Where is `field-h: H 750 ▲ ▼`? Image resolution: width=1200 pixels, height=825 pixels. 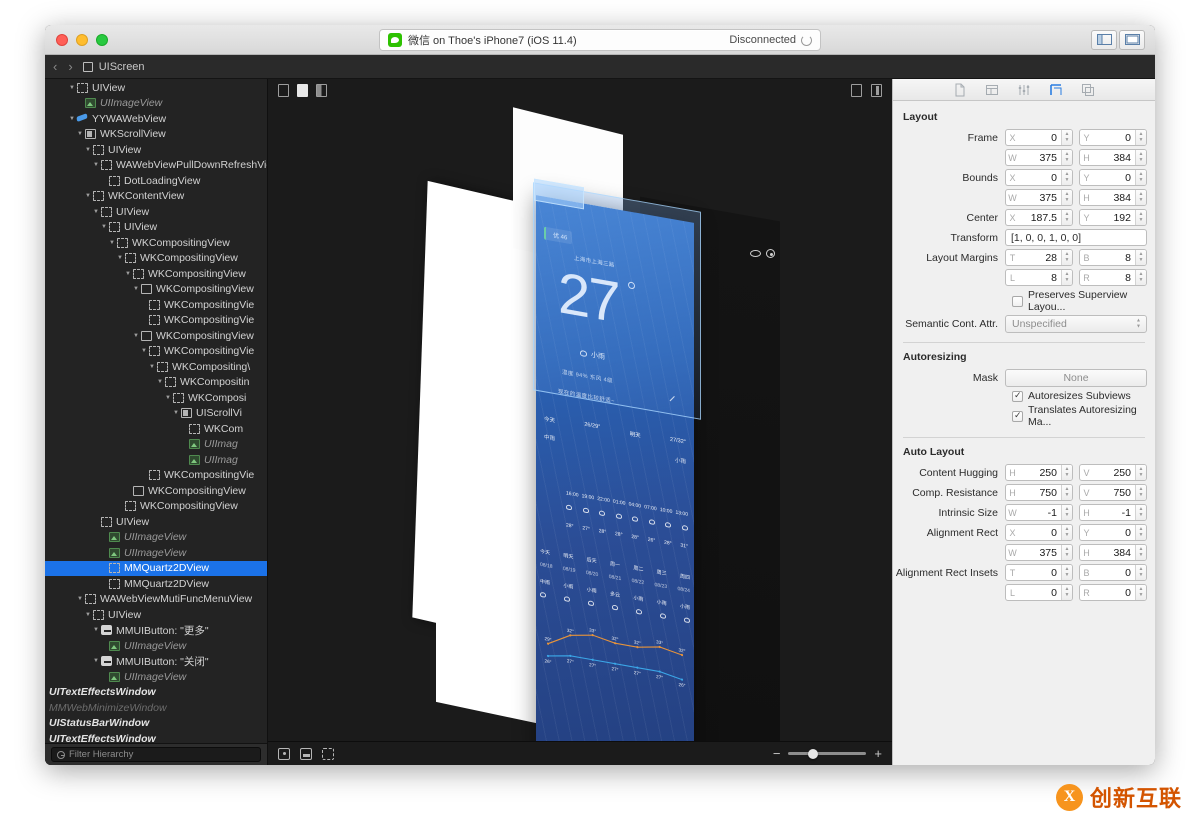 field-h: H 750 ▲ ▼ is located at coordinates (1039, 492).